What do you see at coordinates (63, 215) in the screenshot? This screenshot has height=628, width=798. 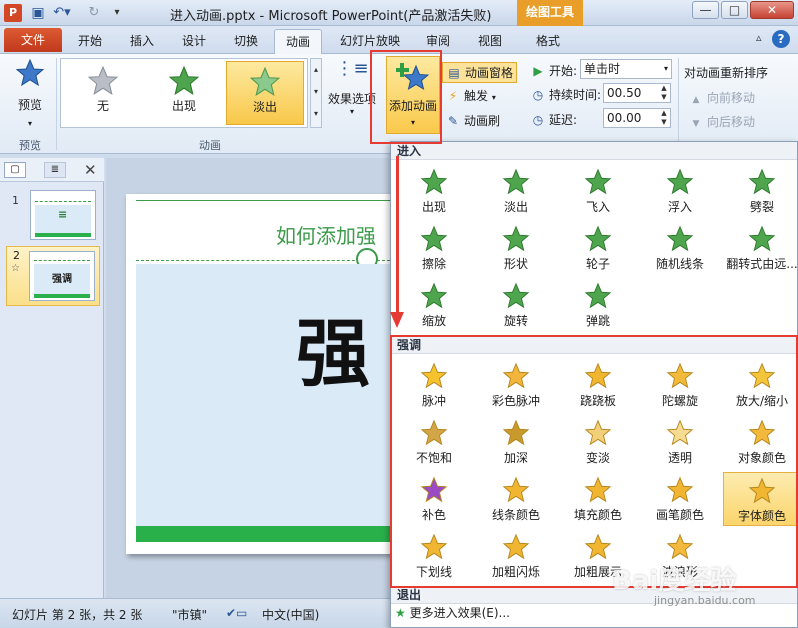 I see `slide-thumbnail-1: ≡` at bounding box center [63, 215].